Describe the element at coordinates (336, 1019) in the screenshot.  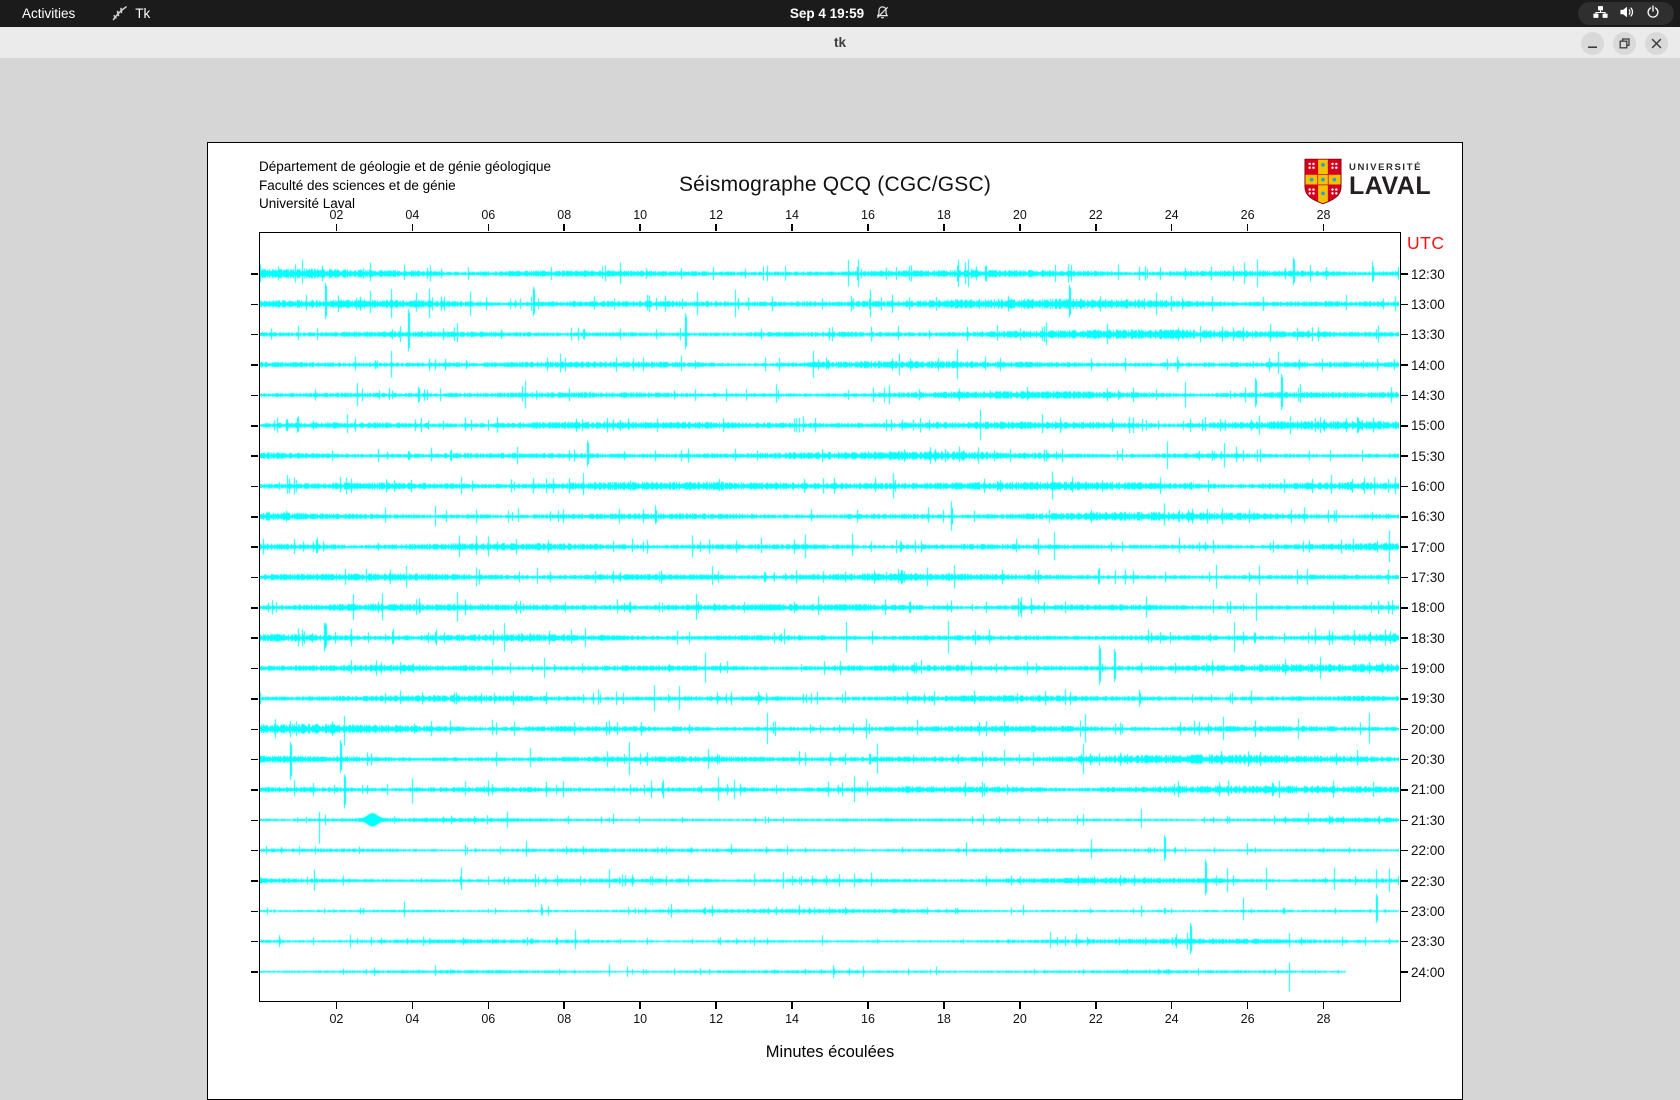
I see `x-tick-label-bottom: 02` at that location.